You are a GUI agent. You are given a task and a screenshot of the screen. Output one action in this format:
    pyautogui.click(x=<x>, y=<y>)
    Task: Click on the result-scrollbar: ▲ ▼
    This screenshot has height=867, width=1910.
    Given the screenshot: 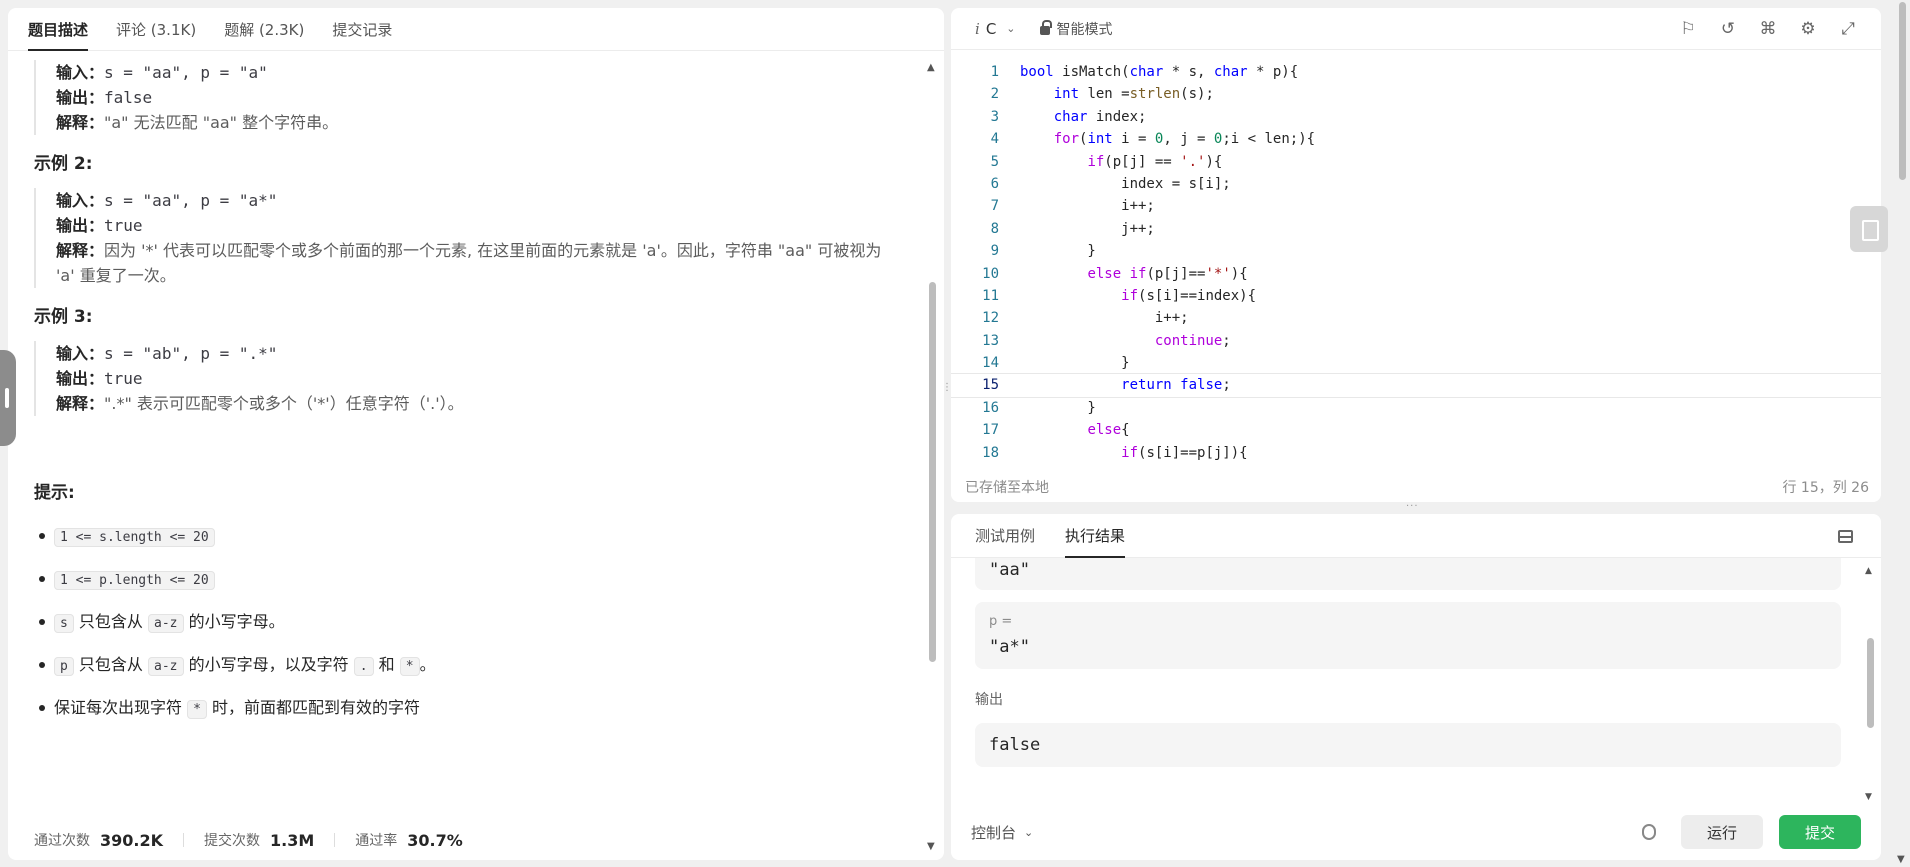 What is the action you would take?
    pyautogui.click(x=1870, y=684)
    